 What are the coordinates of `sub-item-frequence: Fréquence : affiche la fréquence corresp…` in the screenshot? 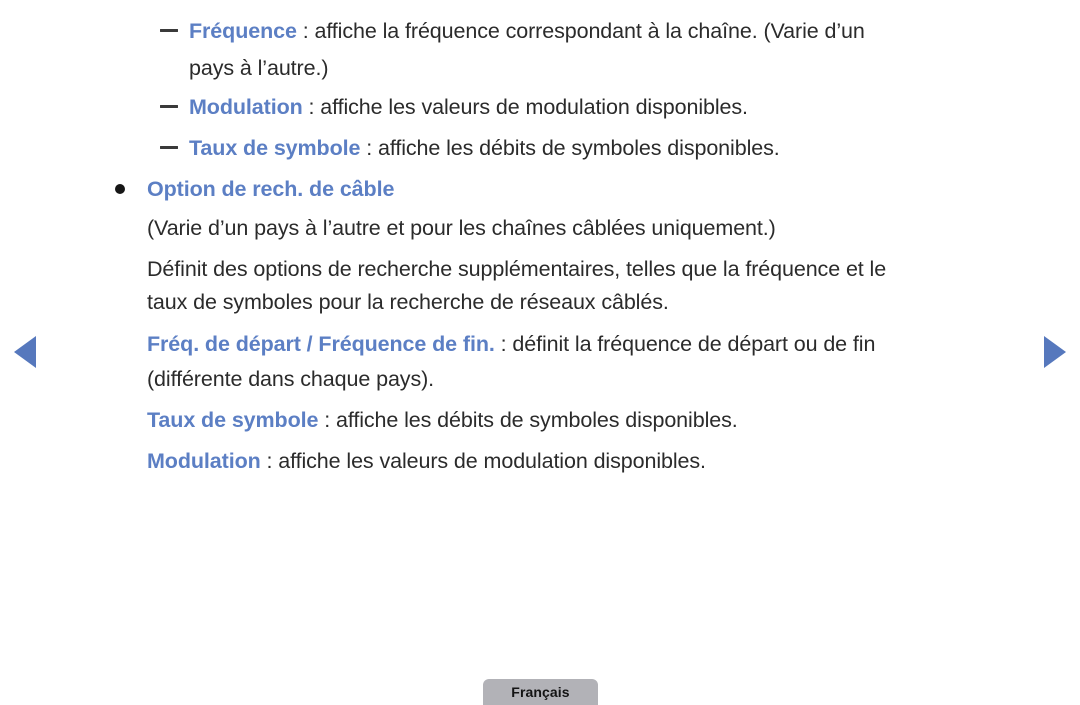 It's located at (527, 31).